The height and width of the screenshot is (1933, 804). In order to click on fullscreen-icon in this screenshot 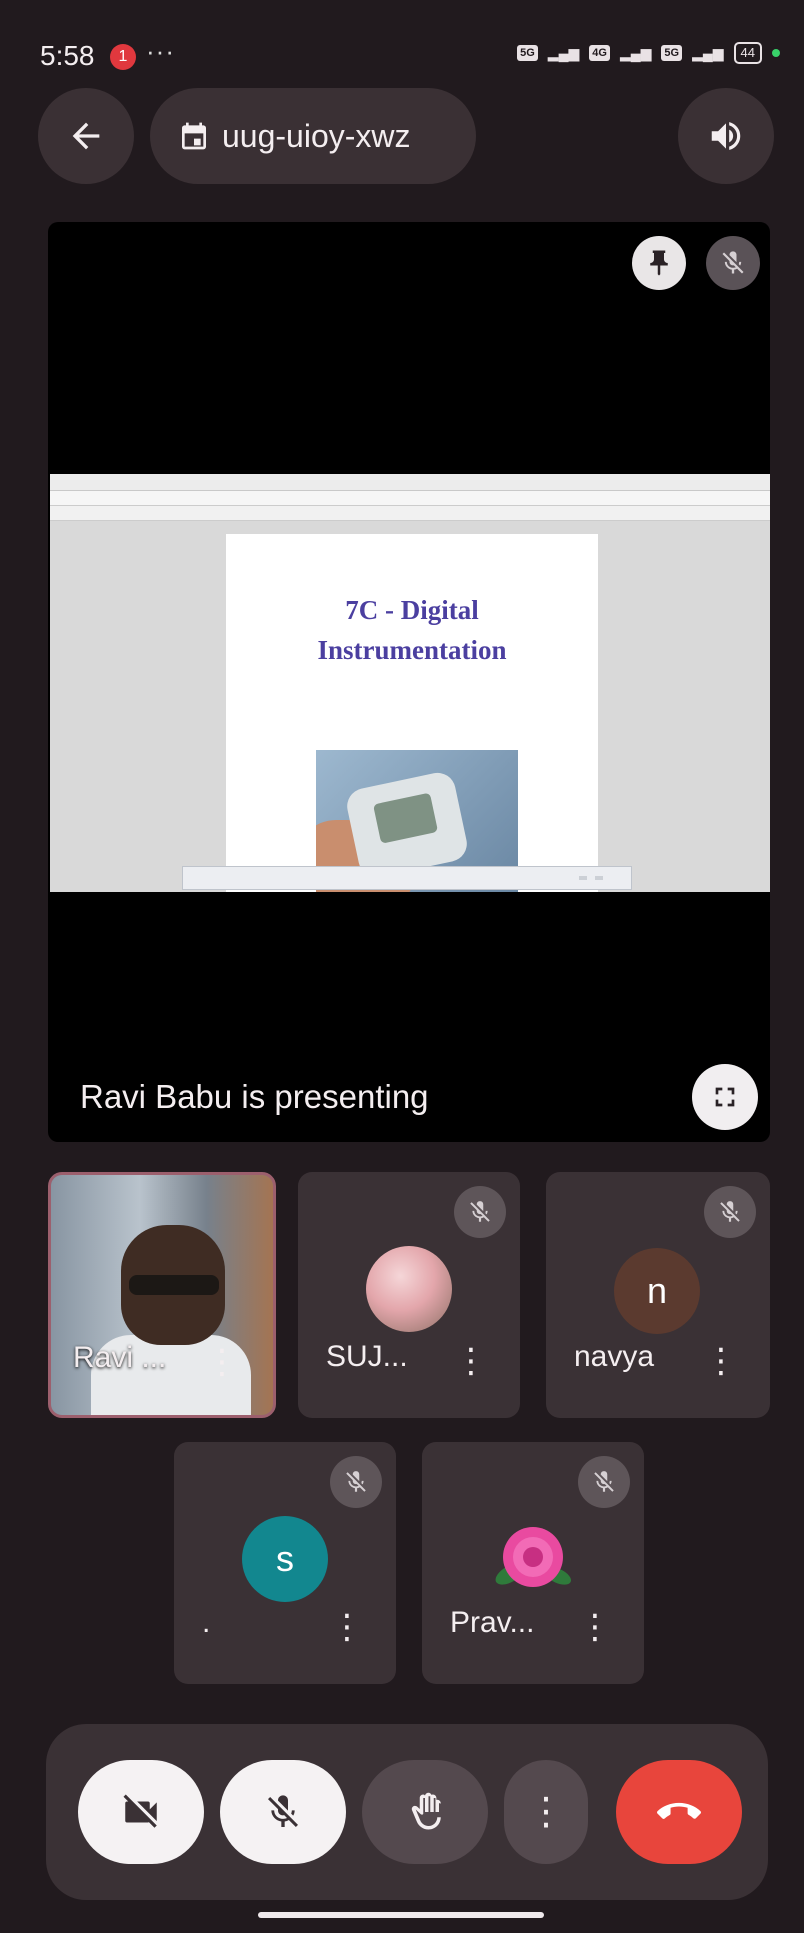, I will do `click(725, 1097)`.